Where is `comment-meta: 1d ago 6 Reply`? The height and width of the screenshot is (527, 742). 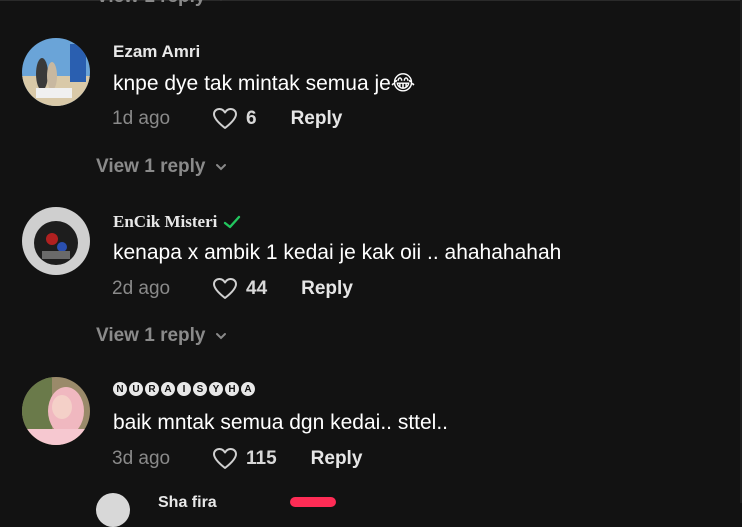
comment-meta: 1d ago 6 Reply is located at coordinates (227, 119).